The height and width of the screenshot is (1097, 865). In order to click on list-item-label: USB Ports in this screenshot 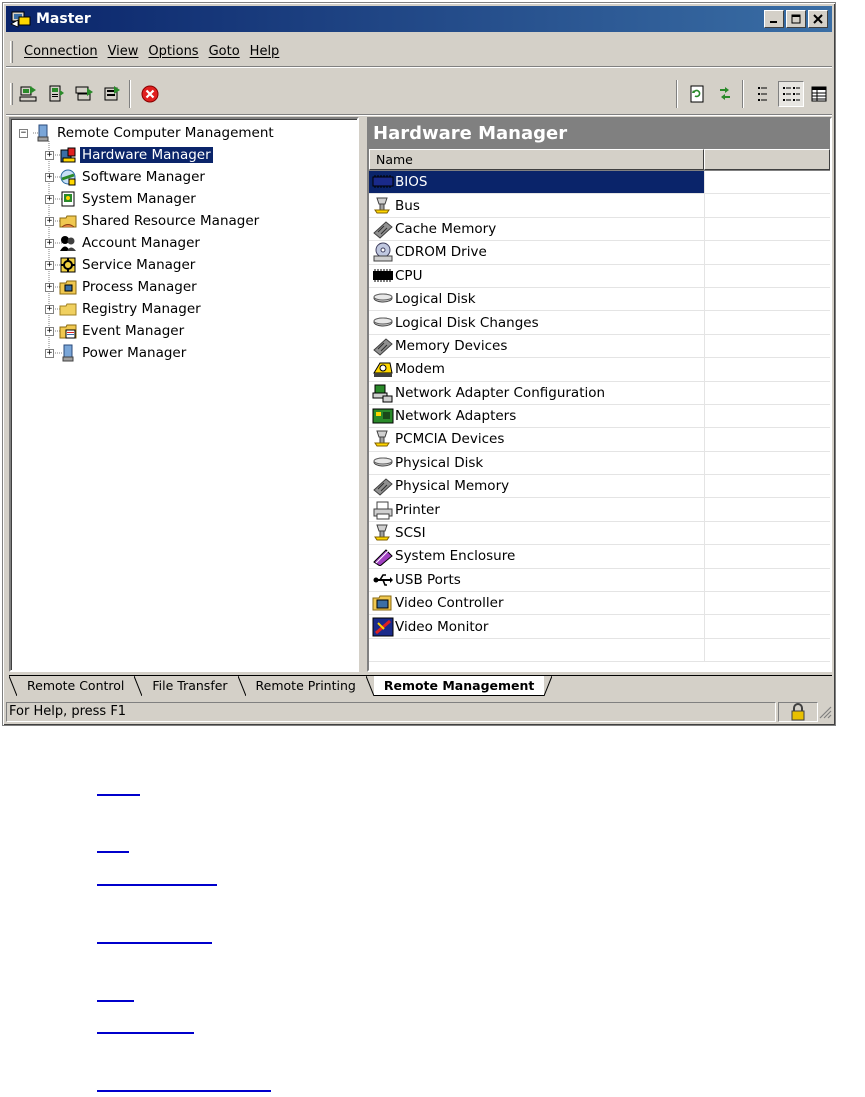, I will do `click(428, 579)`.